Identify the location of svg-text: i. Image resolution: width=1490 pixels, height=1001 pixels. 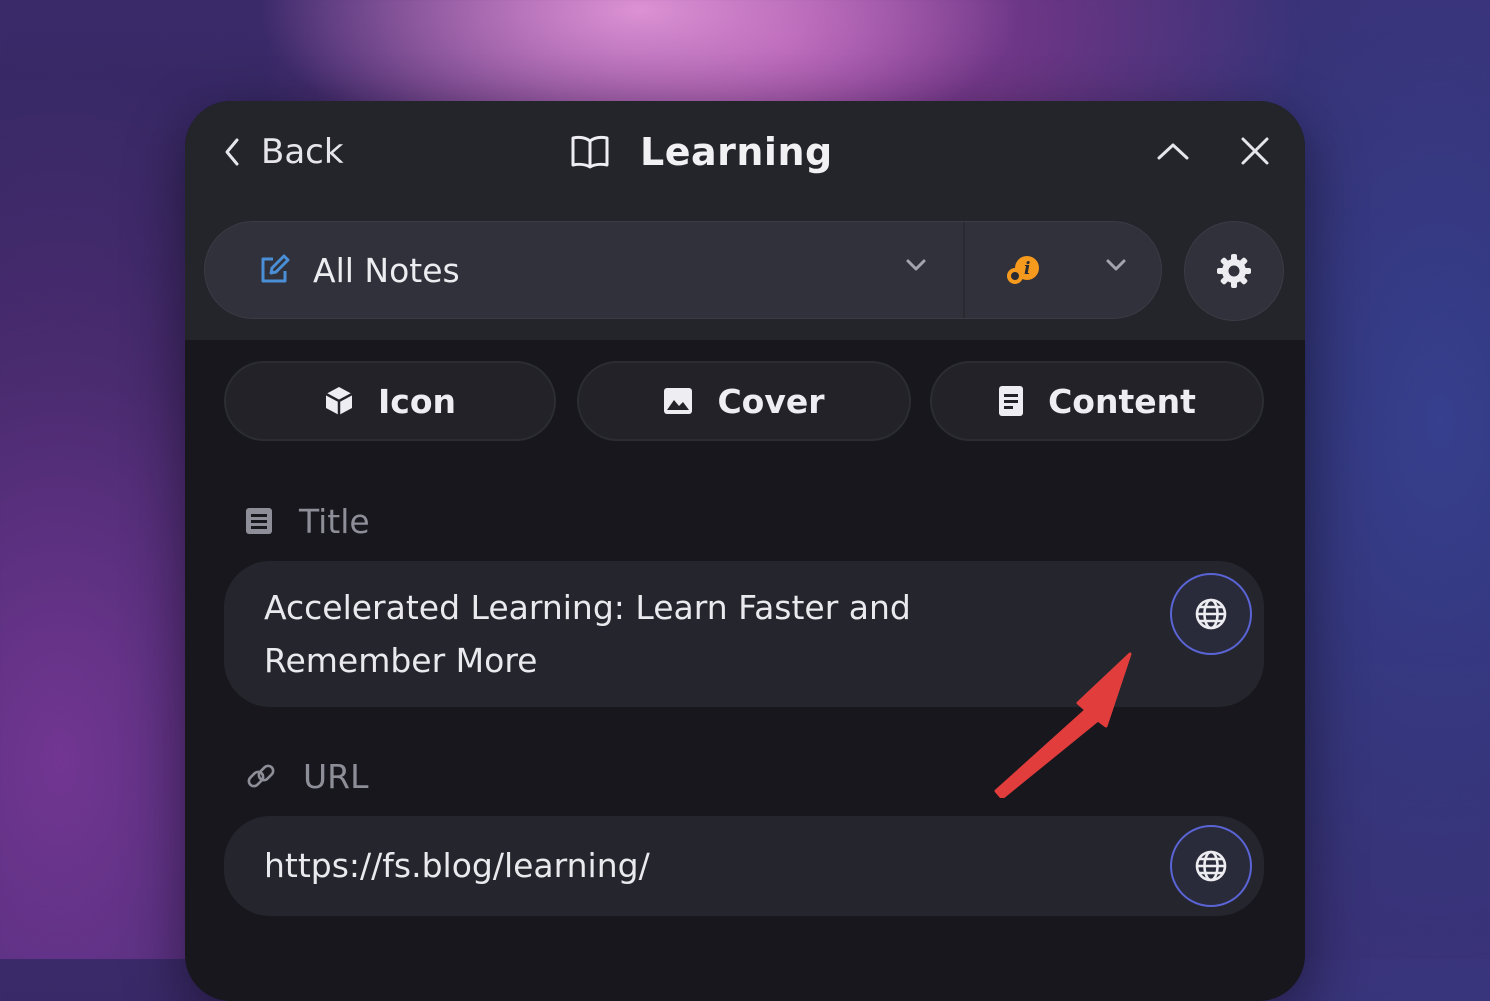
(1027, 269).